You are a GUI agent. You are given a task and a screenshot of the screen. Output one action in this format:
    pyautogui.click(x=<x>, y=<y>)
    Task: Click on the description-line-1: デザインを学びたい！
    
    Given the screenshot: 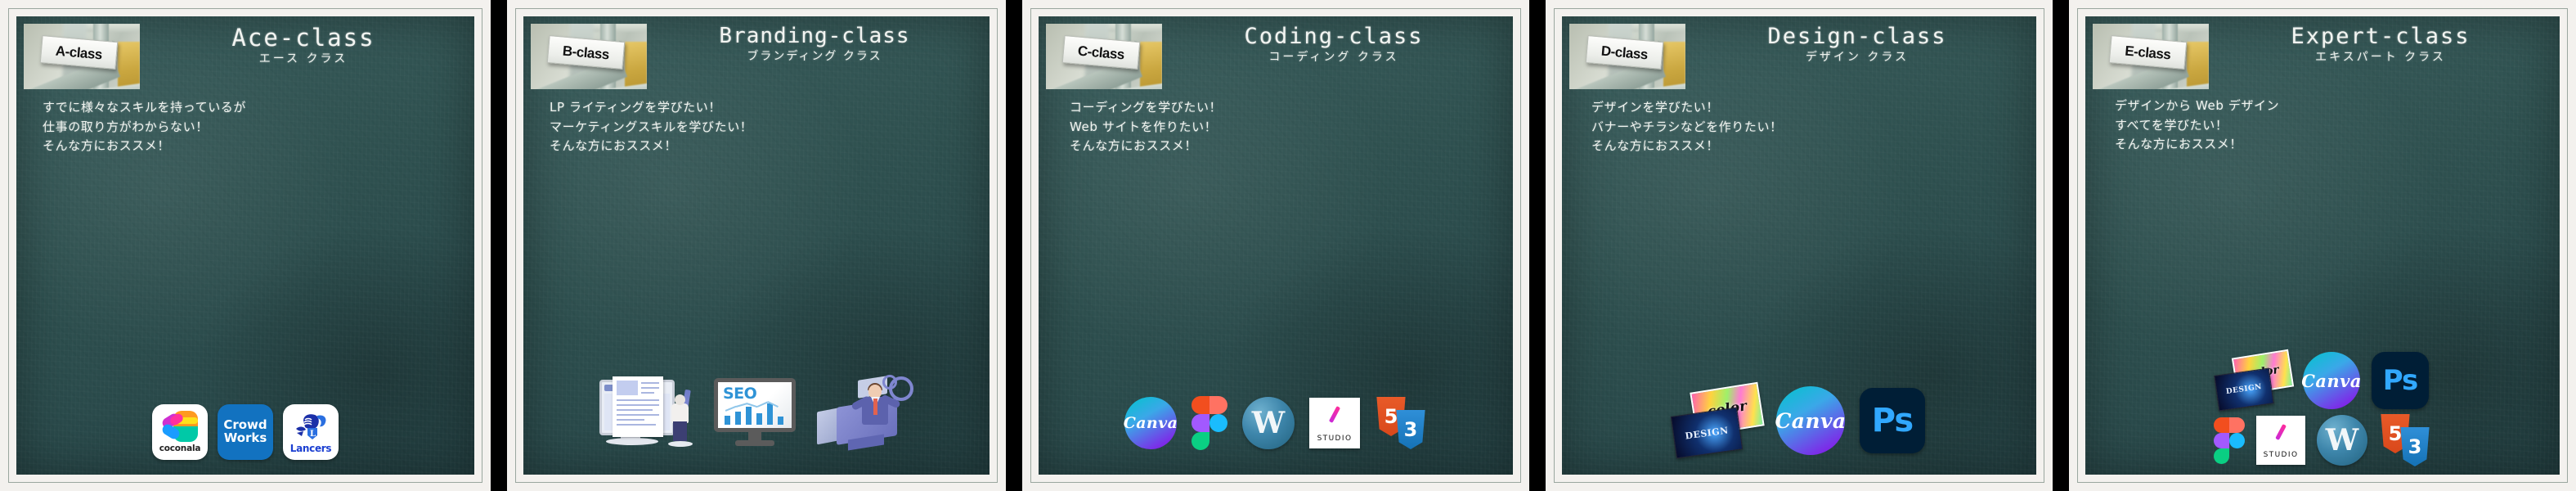 What is the action you would take?
    pyautogui.click(x=1655, y=108)
    